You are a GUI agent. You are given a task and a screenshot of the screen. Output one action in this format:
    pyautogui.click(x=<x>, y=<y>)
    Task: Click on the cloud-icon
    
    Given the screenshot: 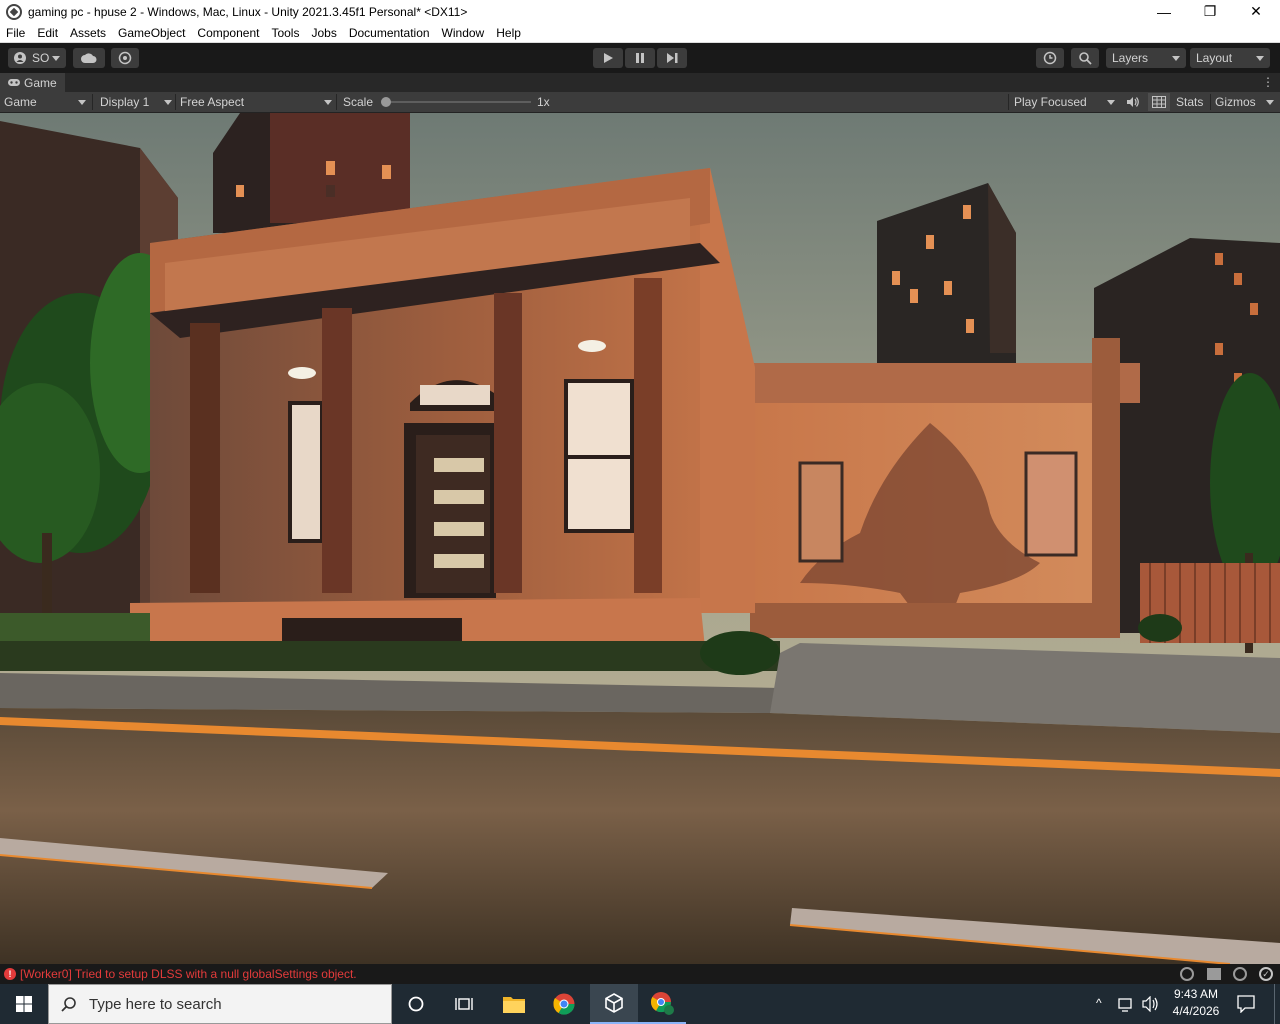 What is the action you would take?
    pyautogui.click(x=89, y=58)
    